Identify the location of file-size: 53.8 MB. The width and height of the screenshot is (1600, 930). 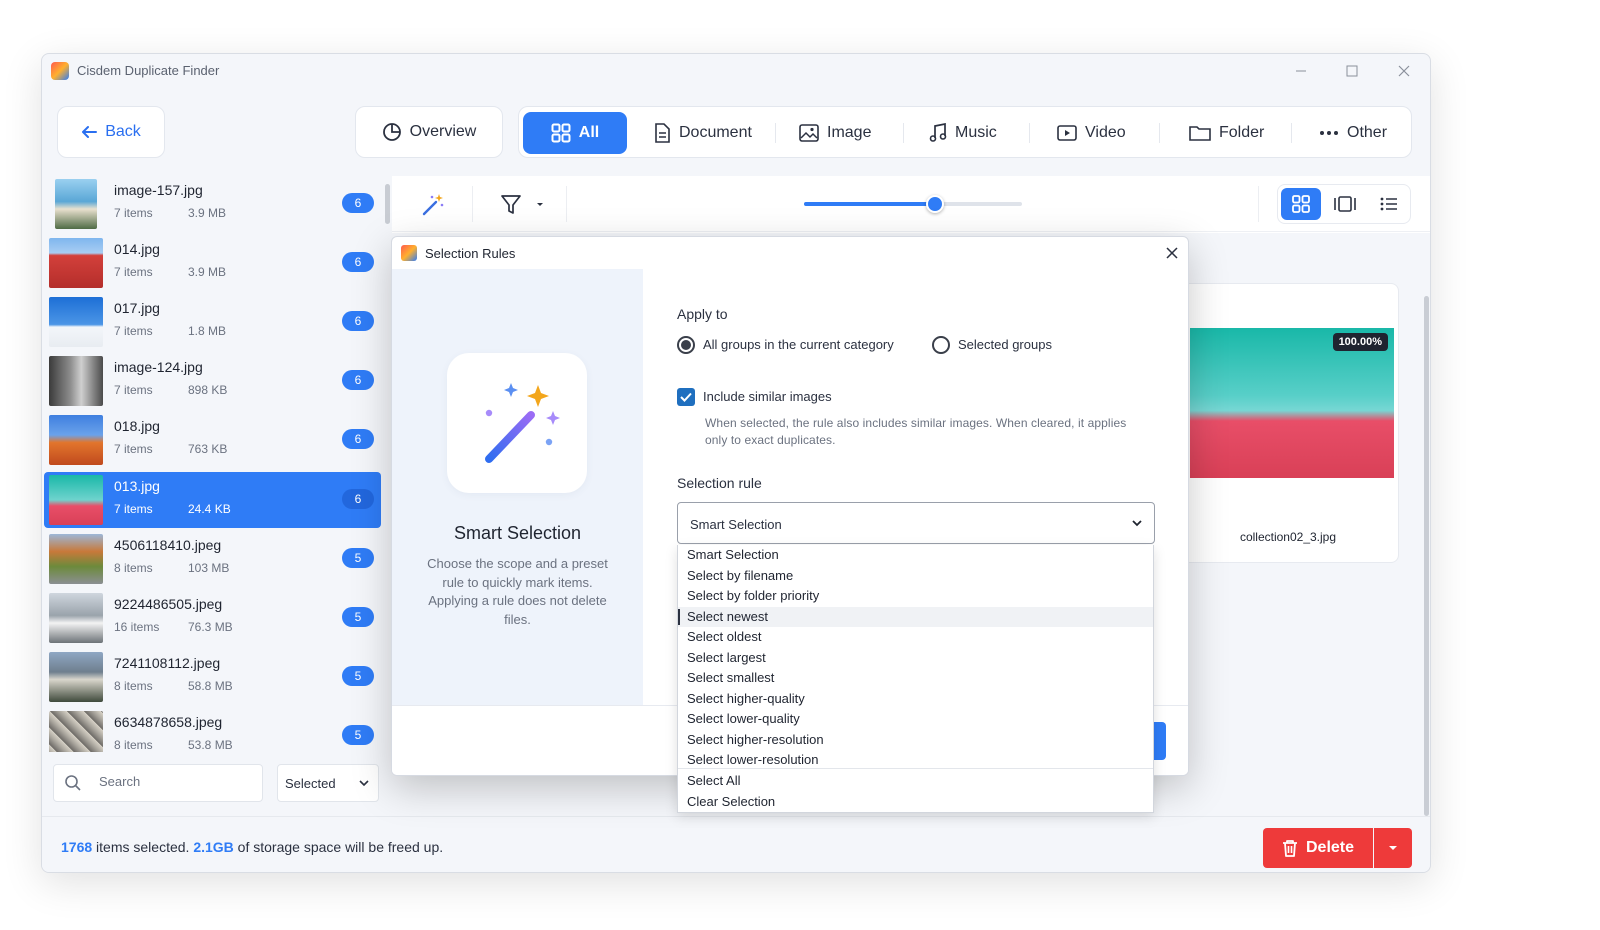
(210, 745).